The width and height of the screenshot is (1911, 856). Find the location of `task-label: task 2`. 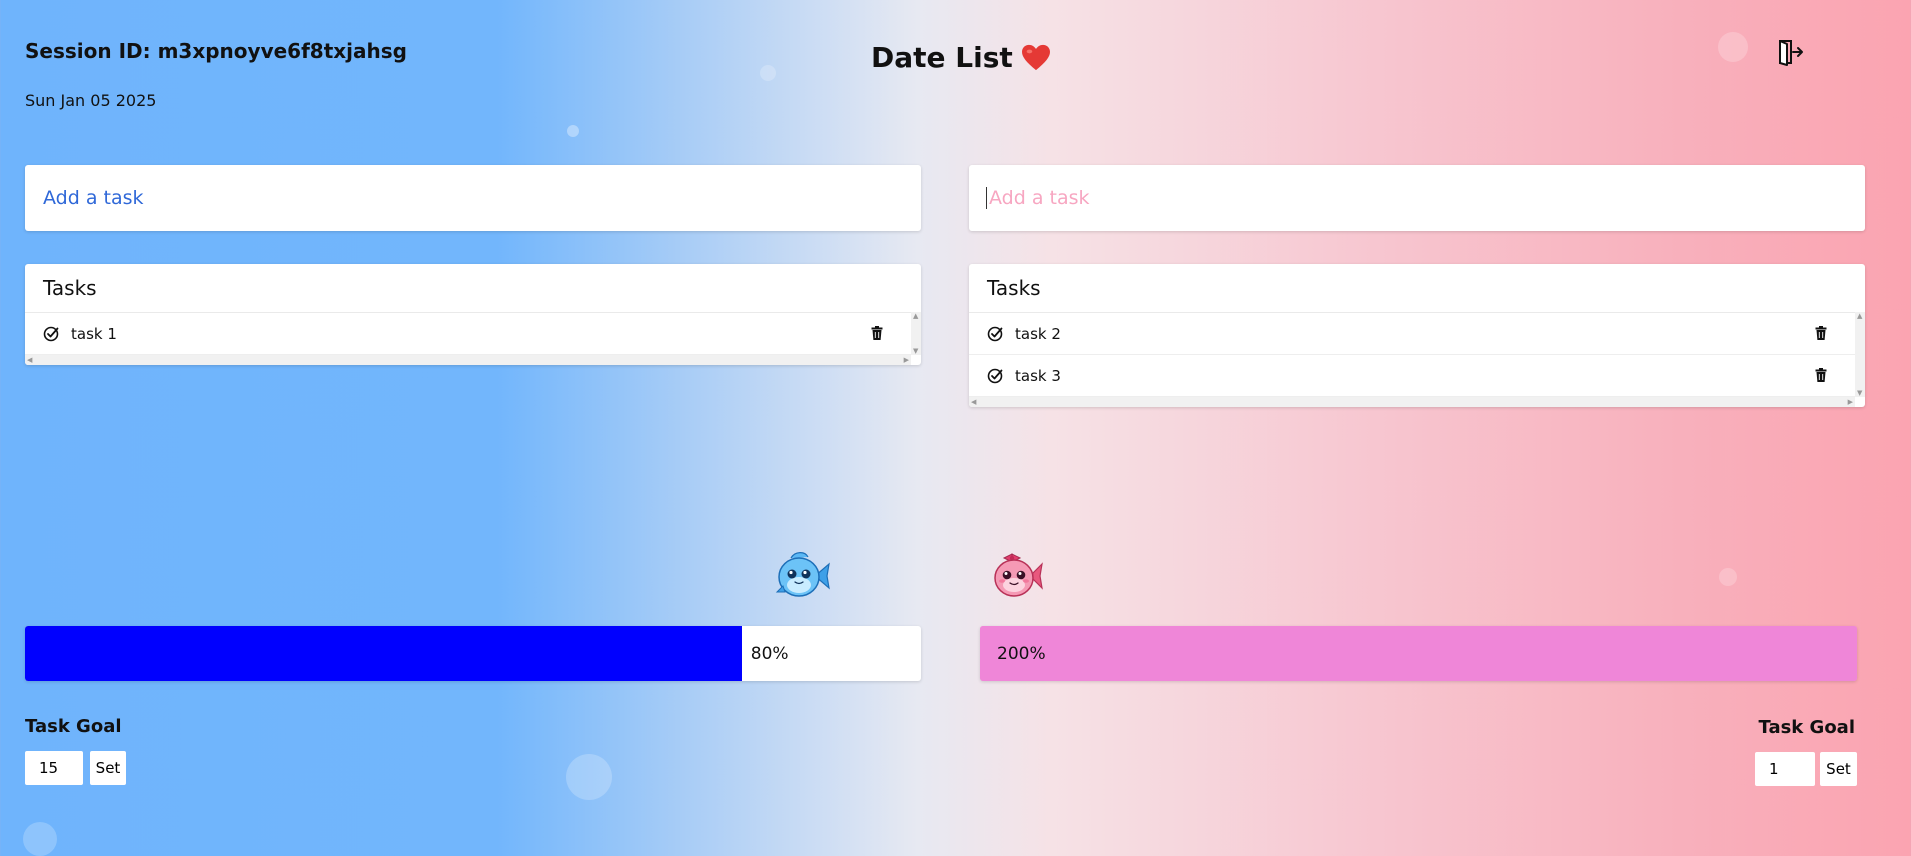

task-label: task 2 is located at coordinates (1038, 333).